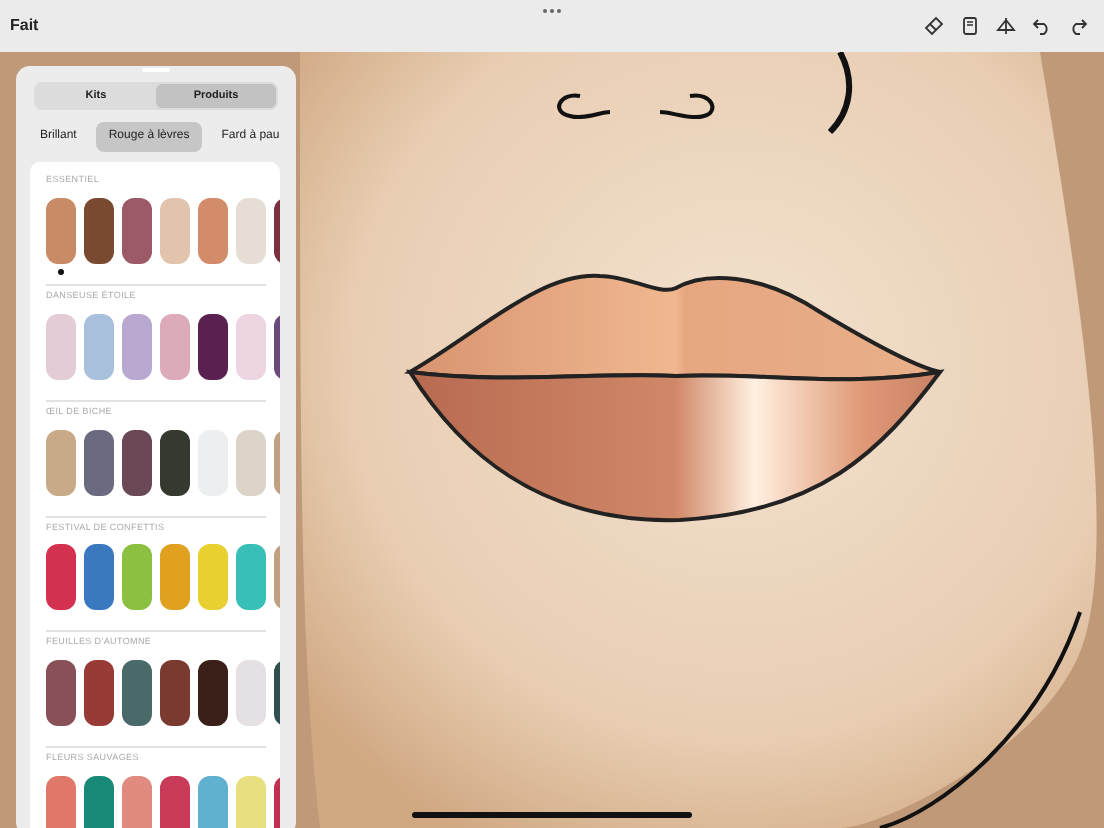  I want to click on redo-icon, so click(1078, 26).